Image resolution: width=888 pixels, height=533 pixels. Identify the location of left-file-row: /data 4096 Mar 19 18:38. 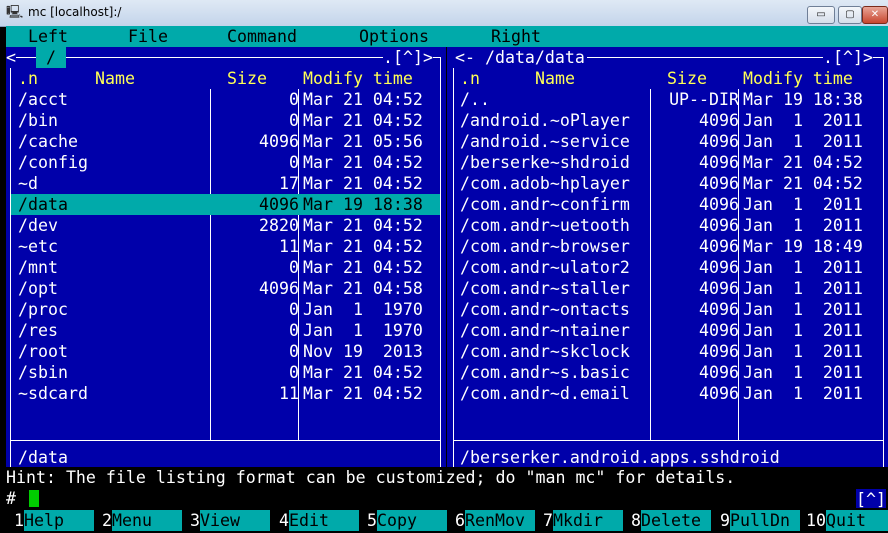
(225, 204).